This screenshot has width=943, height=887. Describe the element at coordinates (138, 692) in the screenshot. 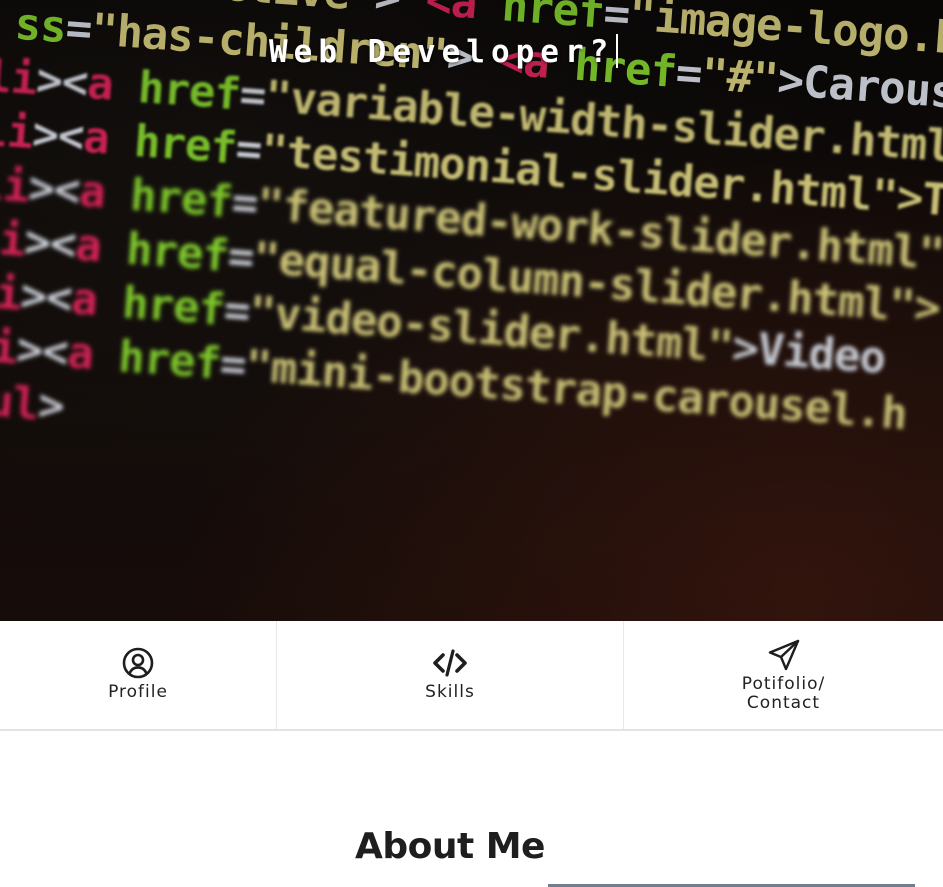

I see `nav-label-profile: Profile` at that location.